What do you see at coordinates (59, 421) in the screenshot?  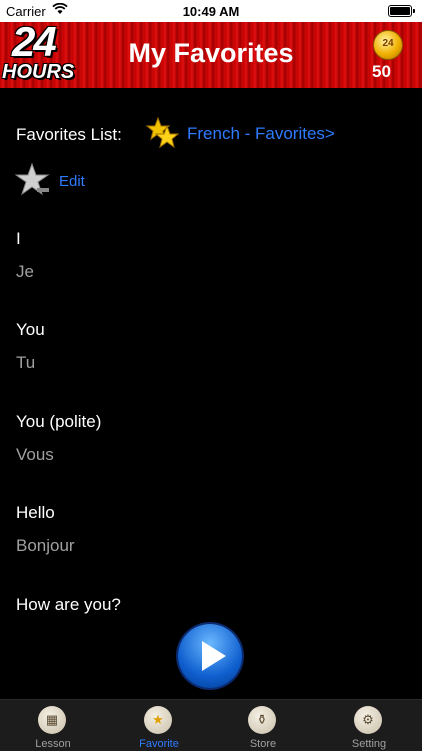 I see `word-english: You (polite)` at bounding box center [59, 421].